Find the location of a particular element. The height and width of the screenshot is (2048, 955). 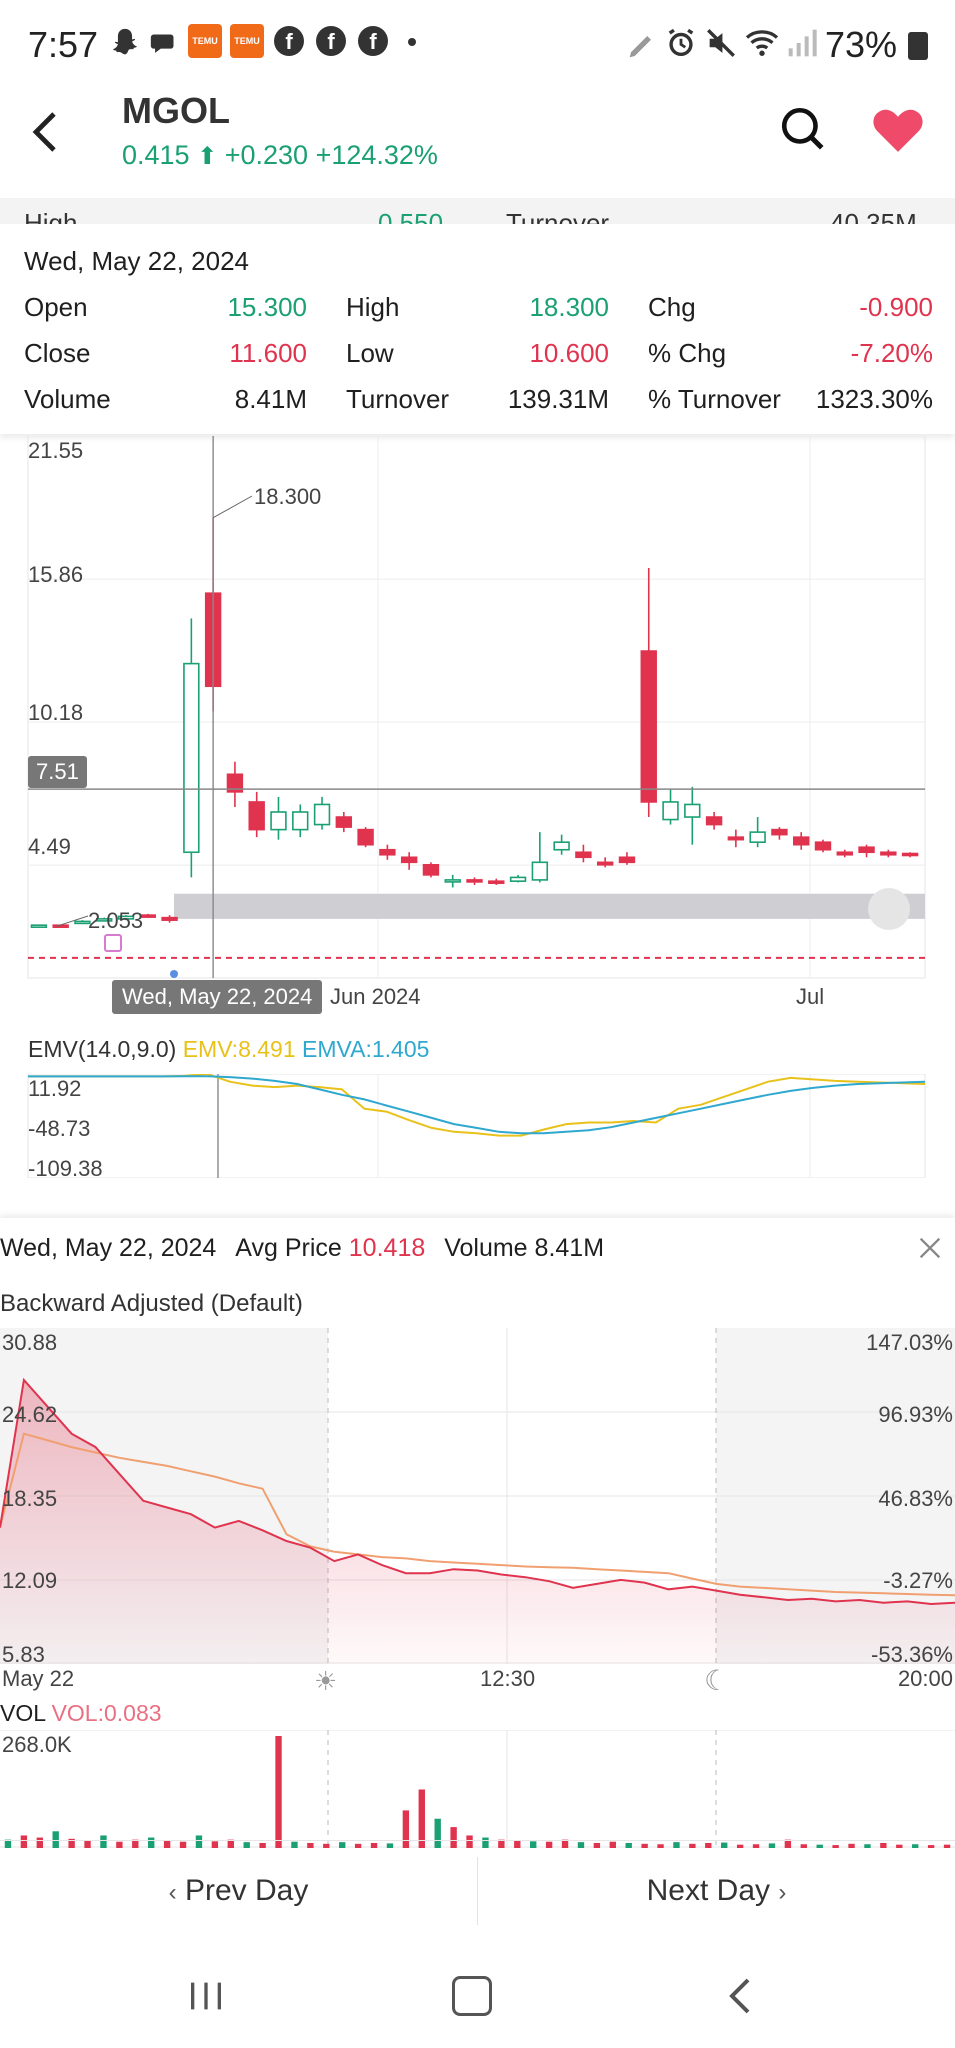

emv-y-label: 11.92 is located at coordinates (55, 1088).